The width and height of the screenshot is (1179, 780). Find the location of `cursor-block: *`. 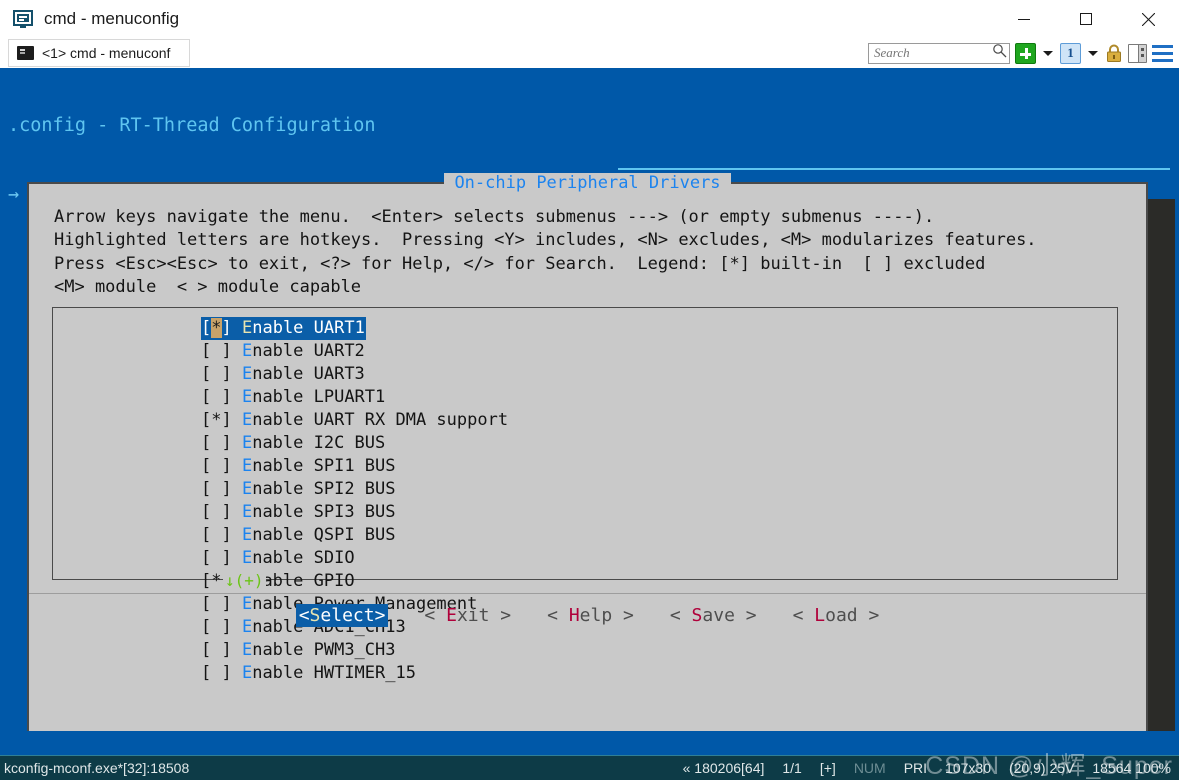

cursor-block: * is located at coordinates (216, 328).